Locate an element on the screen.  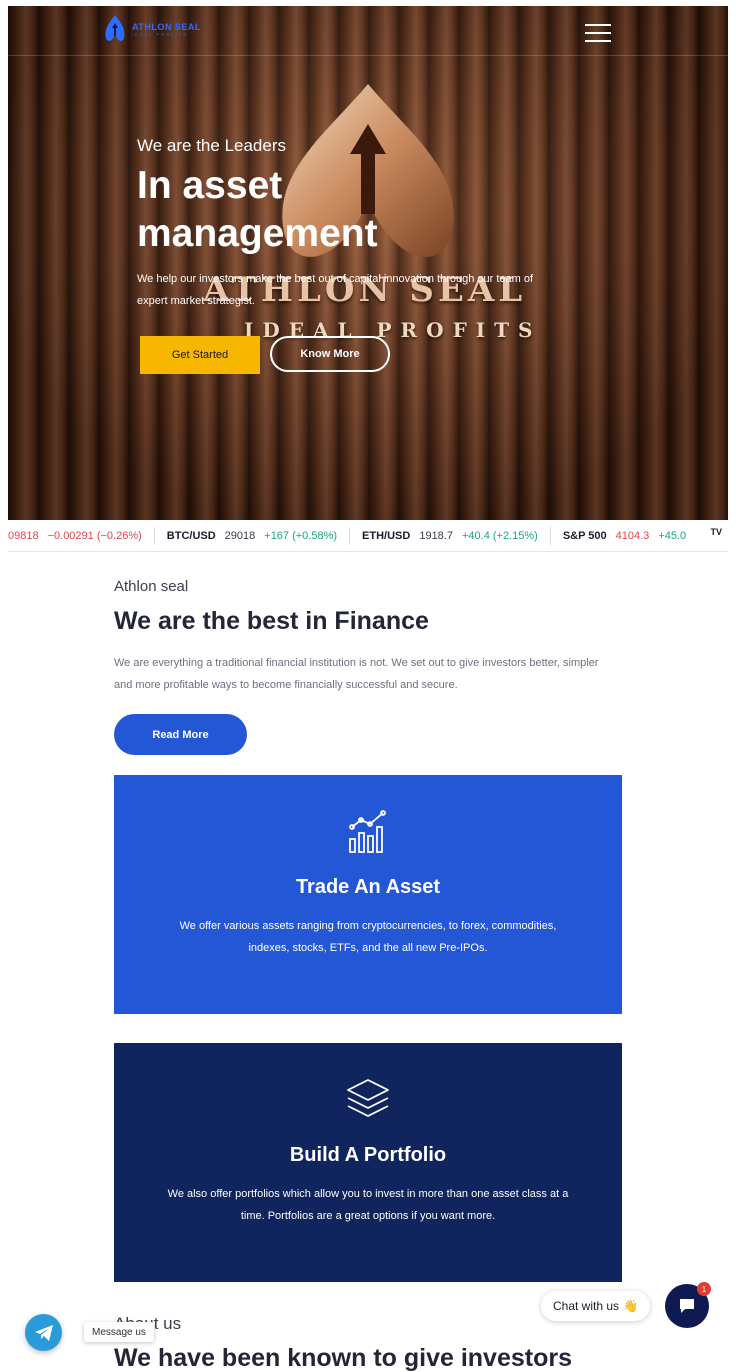
tradingview-logo: TV is located at coordinates (714, 532).